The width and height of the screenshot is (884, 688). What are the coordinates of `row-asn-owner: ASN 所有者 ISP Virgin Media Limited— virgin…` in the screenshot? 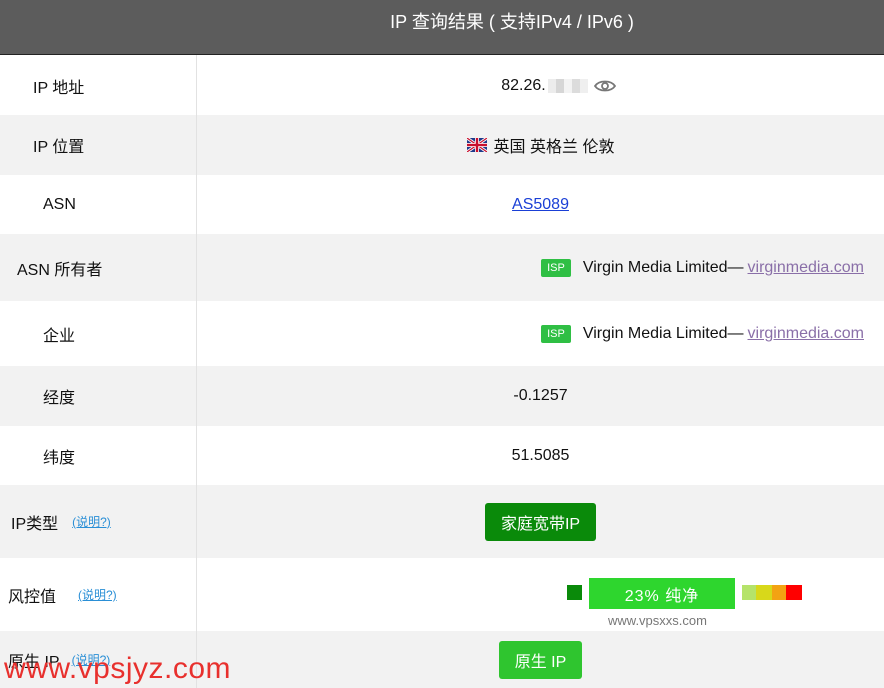 It's located at (442, 267).